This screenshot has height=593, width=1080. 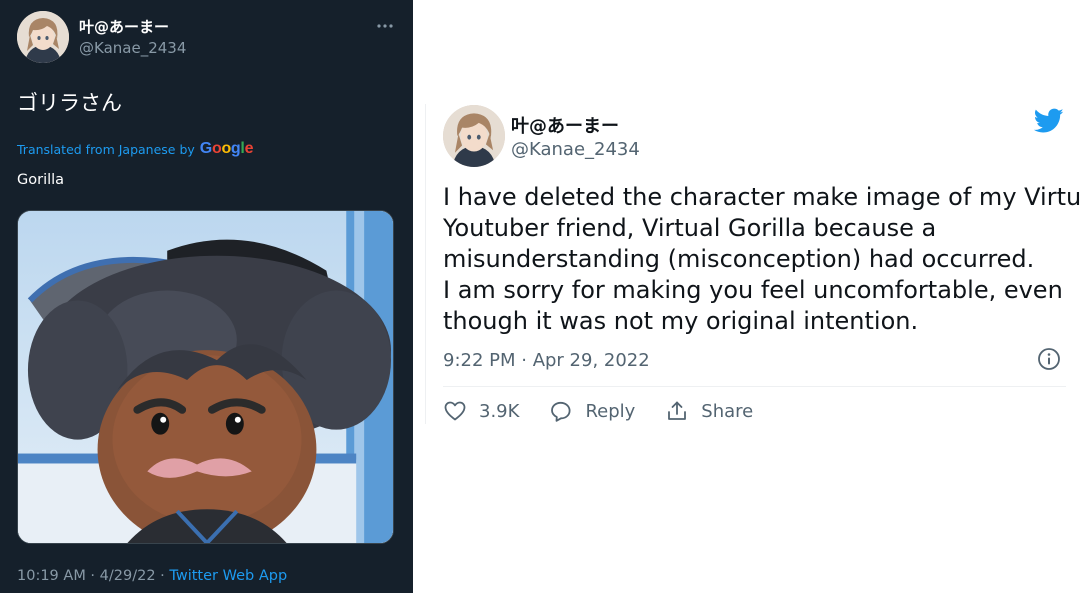 What do you see at coordinates (1048, 121) in the screenshot?
I see `twitter-bird-icon` at bounding box center [1048, 121].